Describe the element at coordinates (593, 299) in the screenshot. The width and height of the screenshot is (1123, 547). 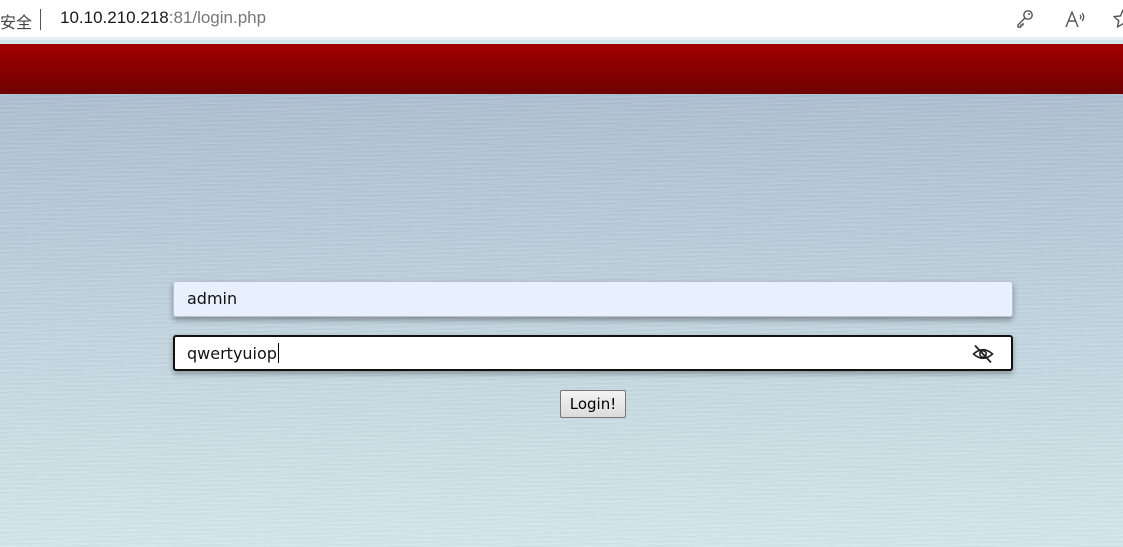
I see `username-input: admin` at that location.